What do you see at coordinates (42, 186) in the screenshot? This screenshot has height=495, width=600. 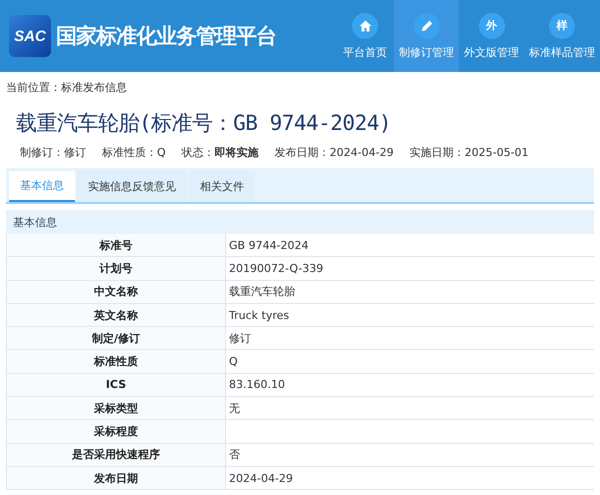 I see `tab: 基本信息` at bounding box center [42, 186].